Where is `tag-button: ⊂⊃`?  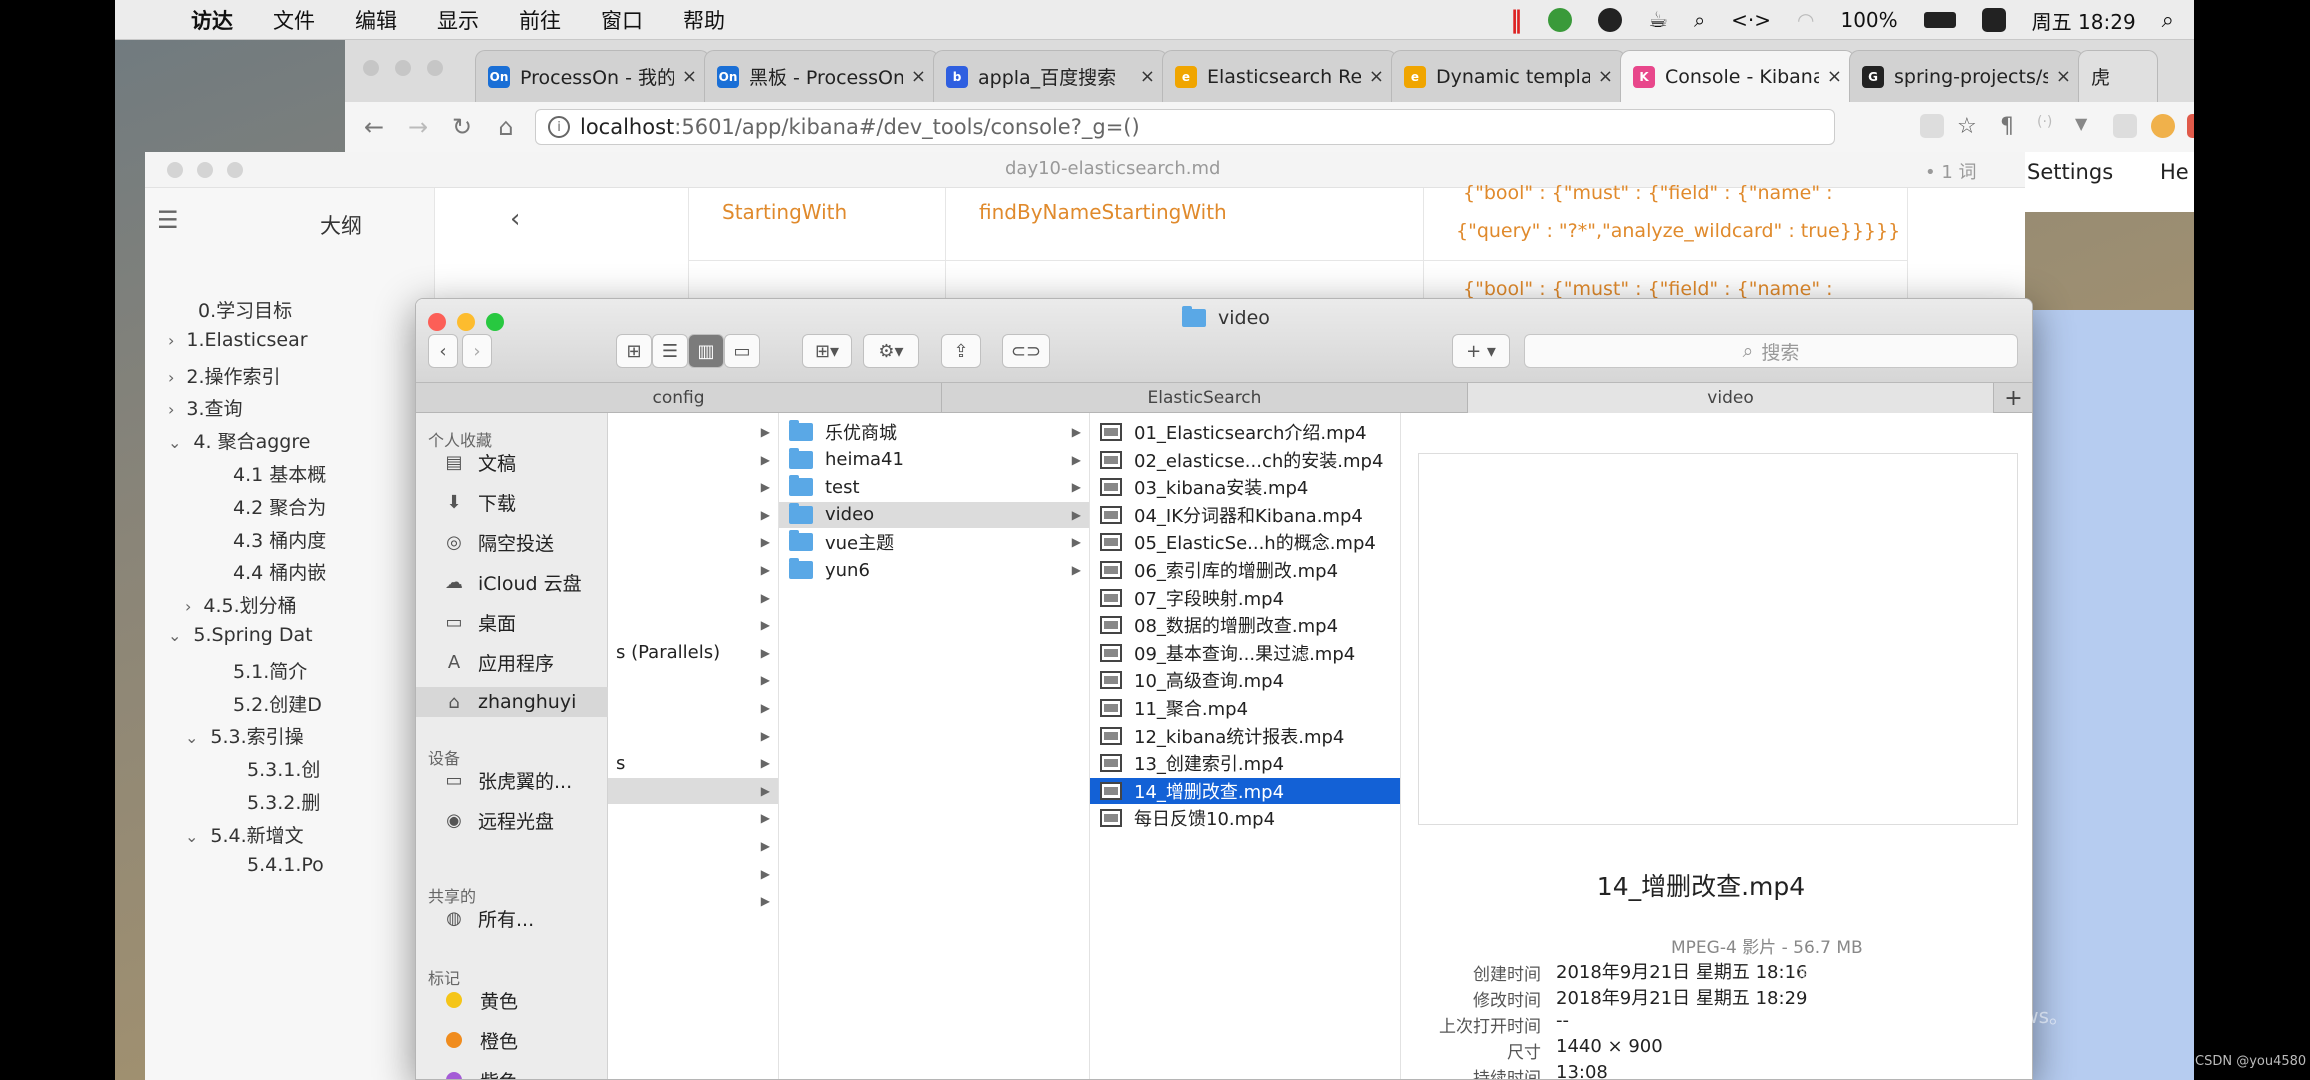
tag-button: ⊂⊃ is located at coordinates (1026, 351).